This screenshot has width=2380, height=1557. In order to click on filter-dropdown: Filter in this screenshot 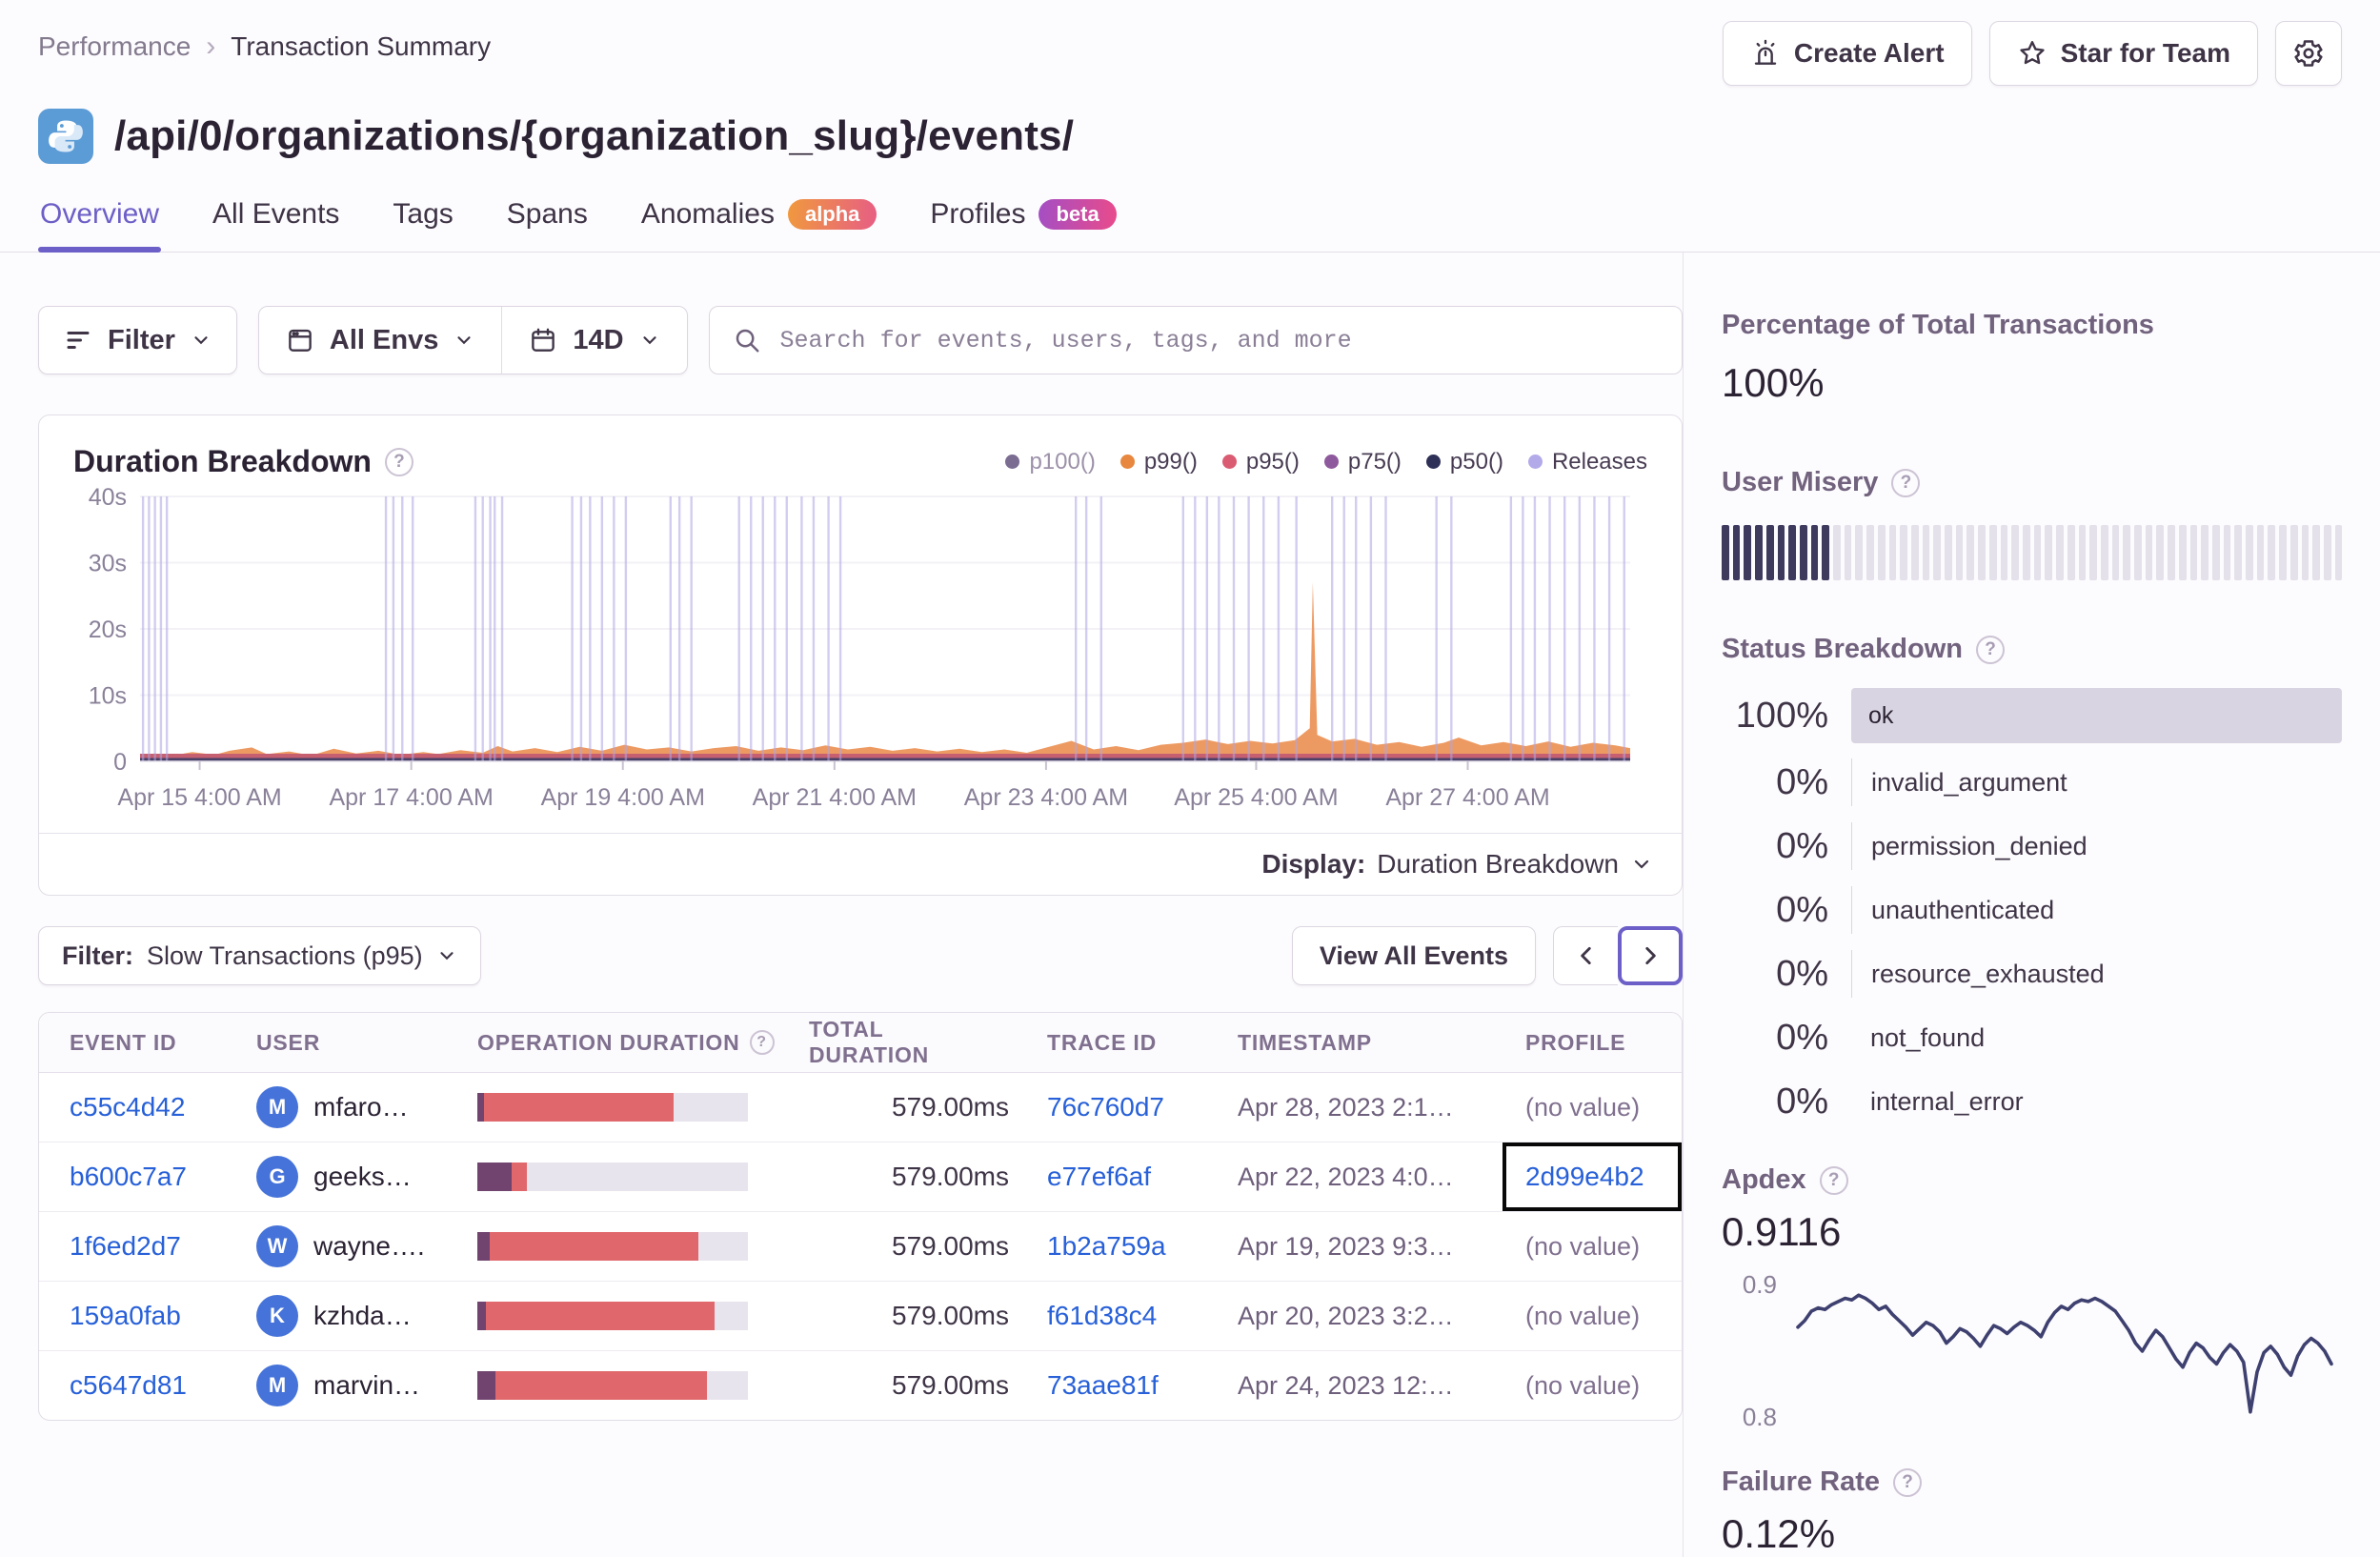, I will do `click(137, 340)`.